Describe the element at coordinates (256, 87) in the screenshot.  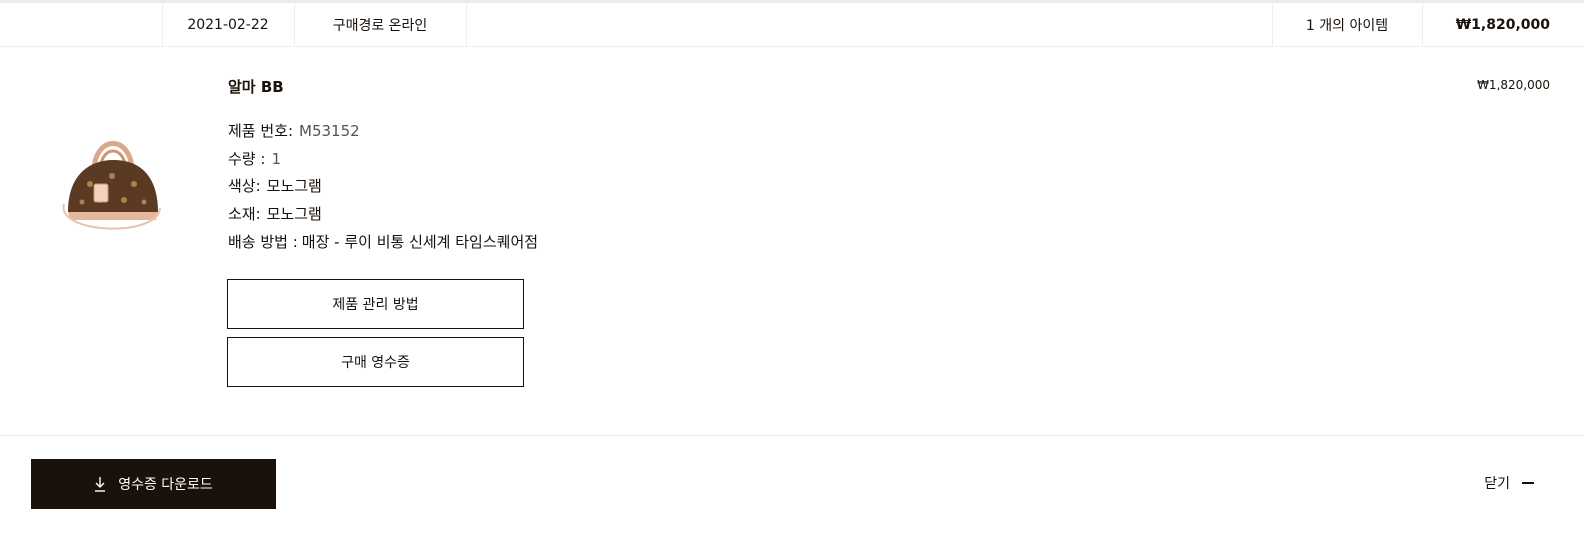
I see `product-name: 알마 BB` at that location.